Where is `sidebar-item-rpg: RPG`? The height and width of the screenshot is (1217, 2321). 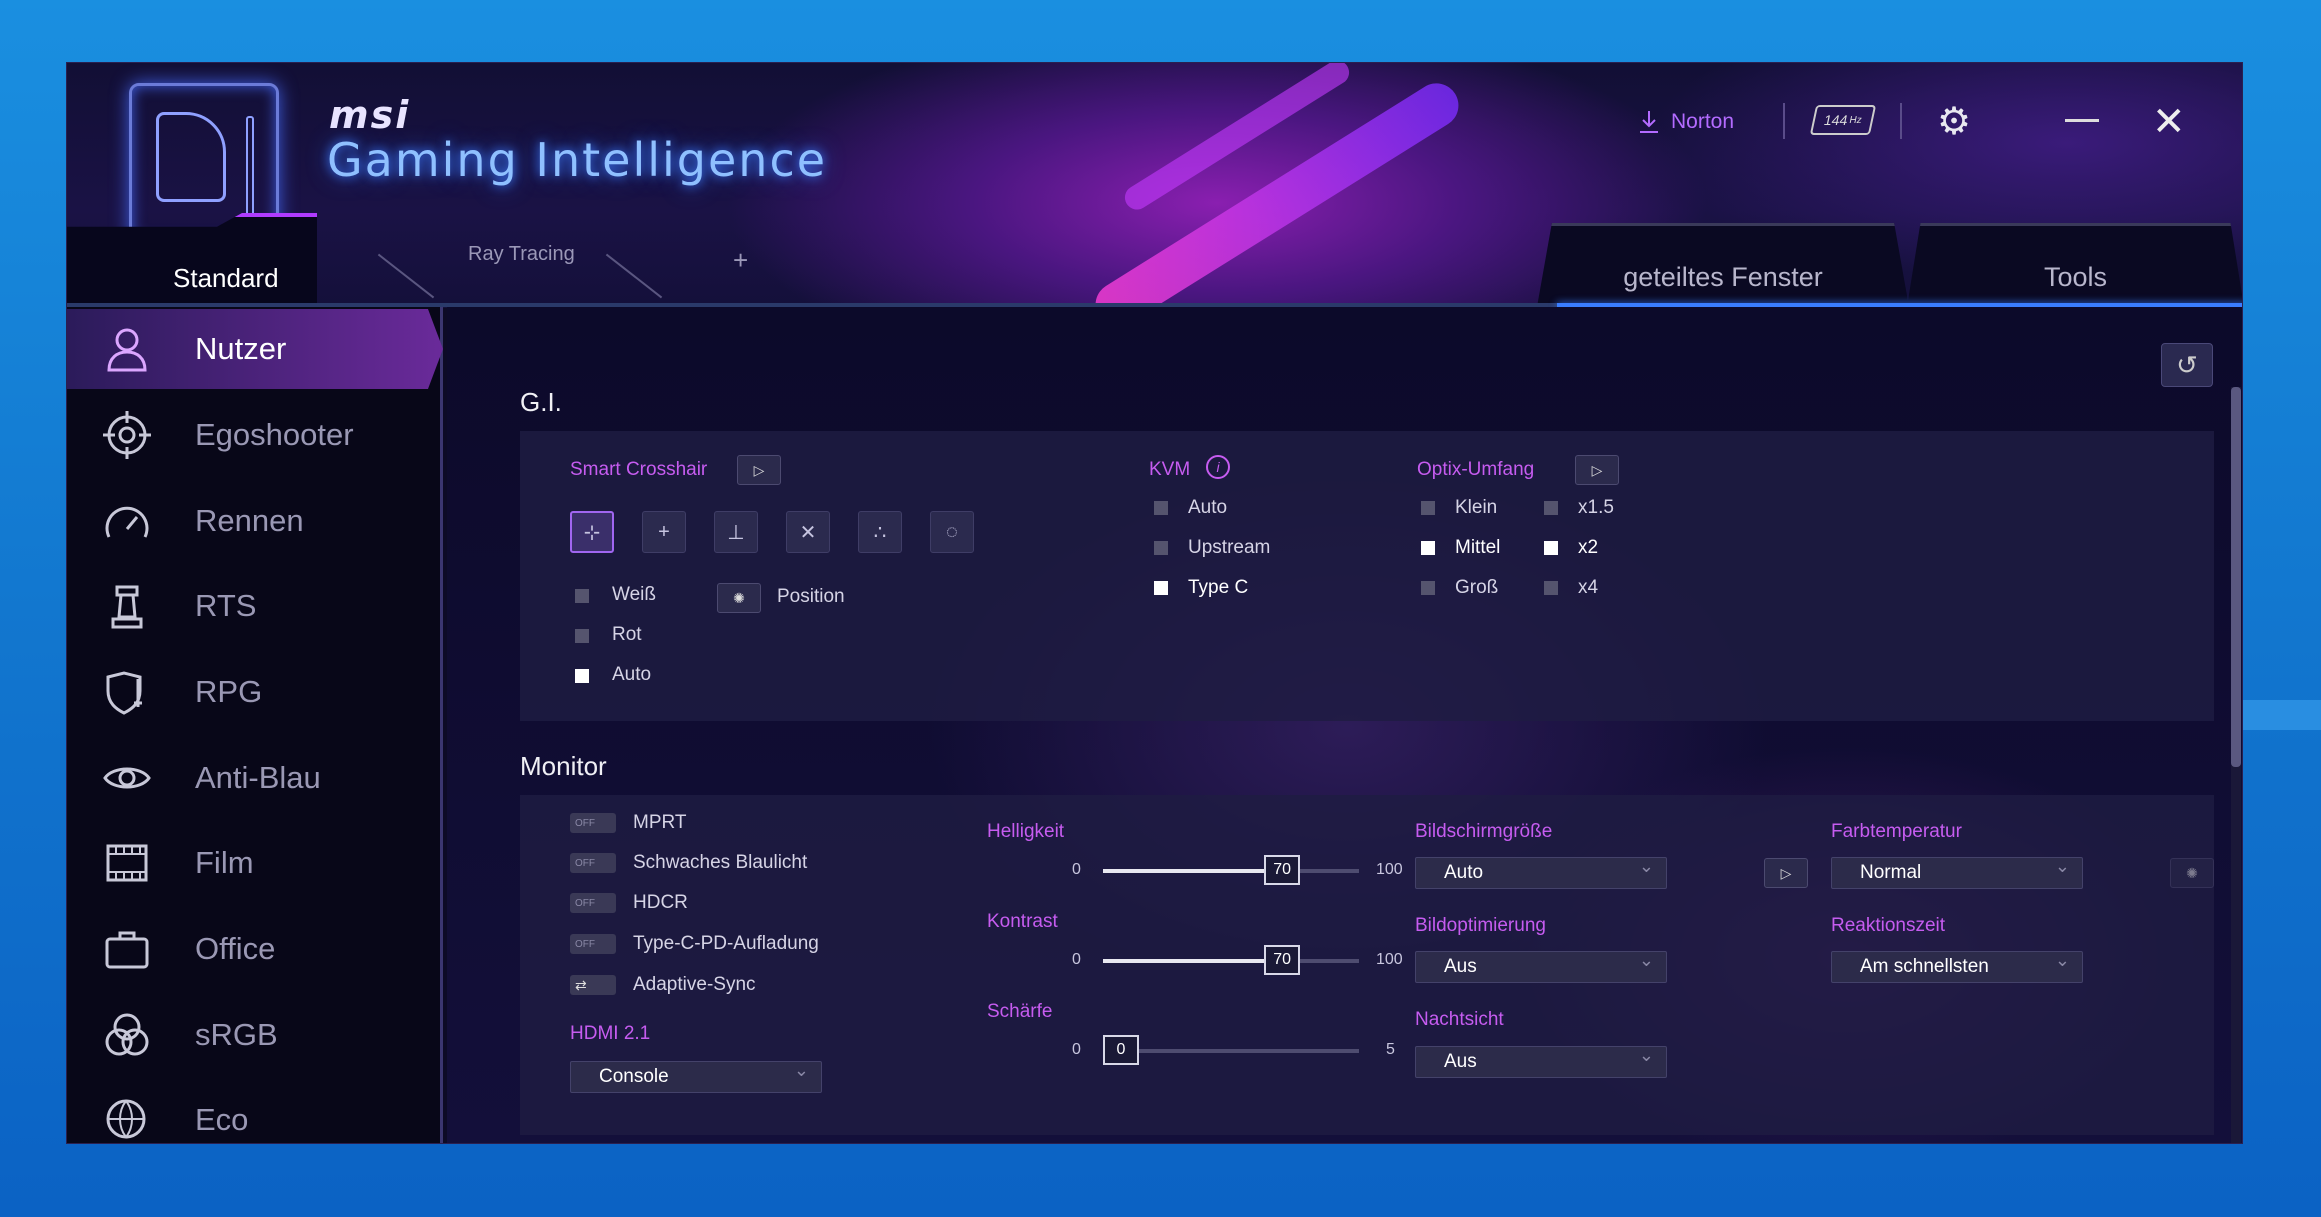 sidebar-item-rpg: RPG is located at coordinates (255, 692).